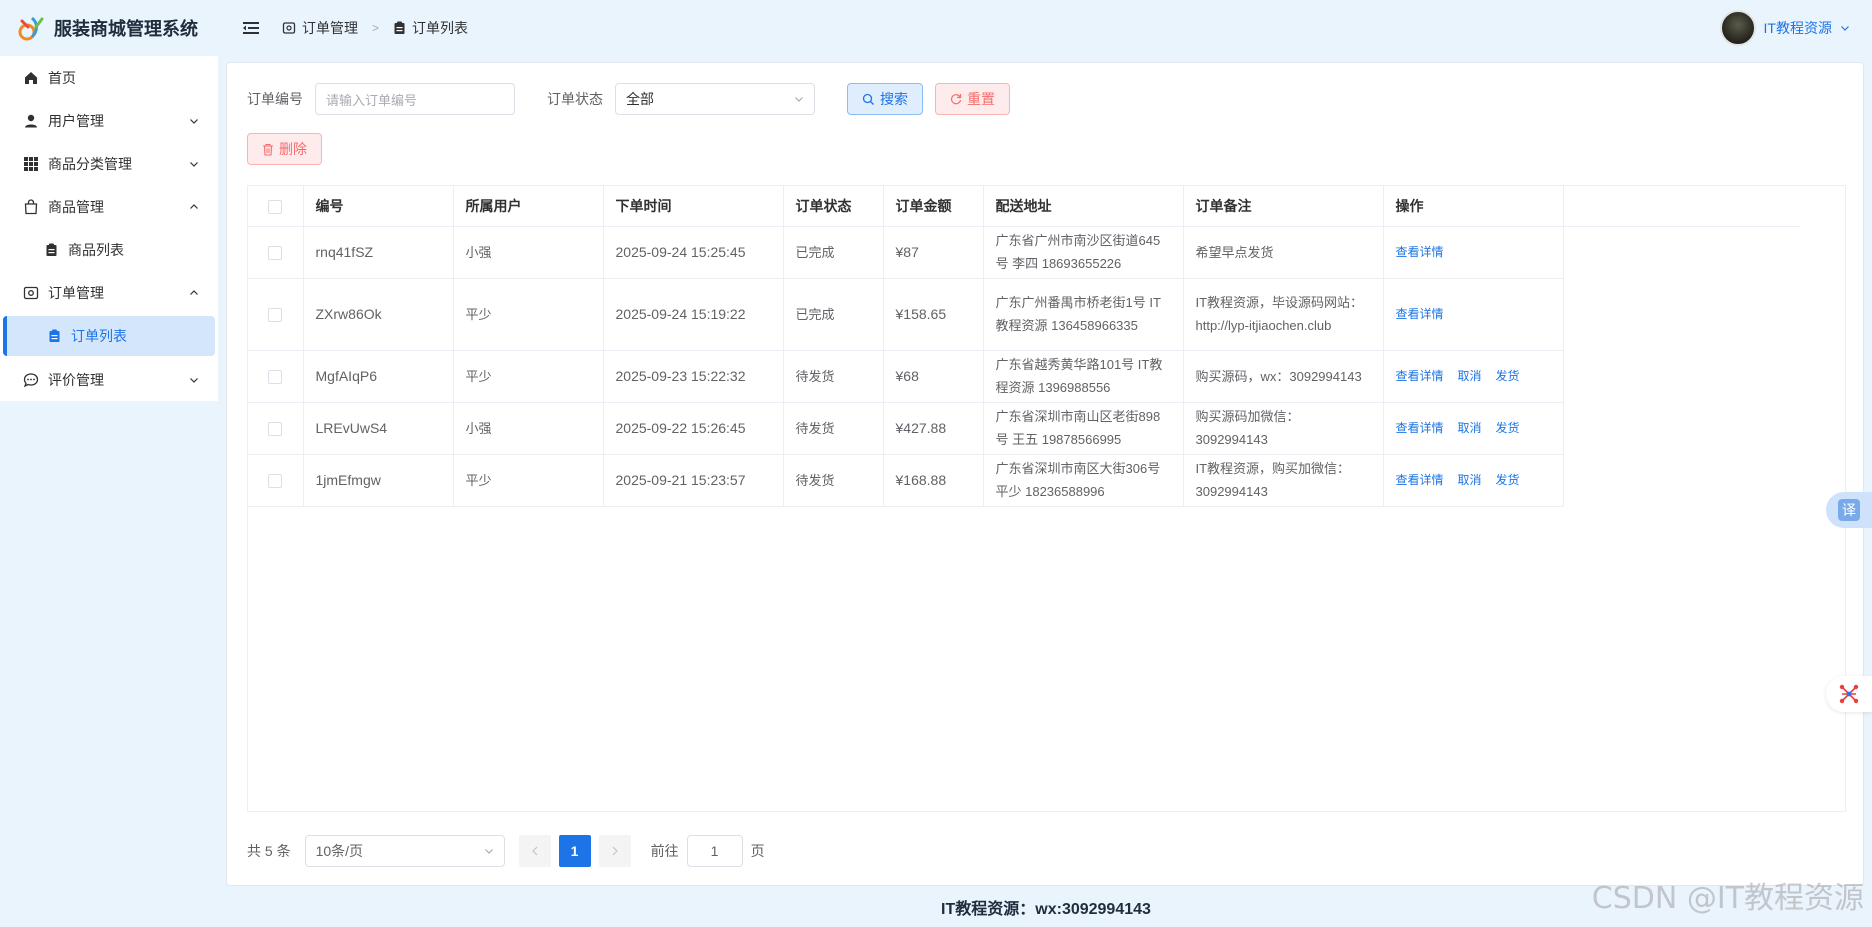 The height and width of the screenshot is (927, 1872). I want to click on page-number-current: 1, so click(574, 851).